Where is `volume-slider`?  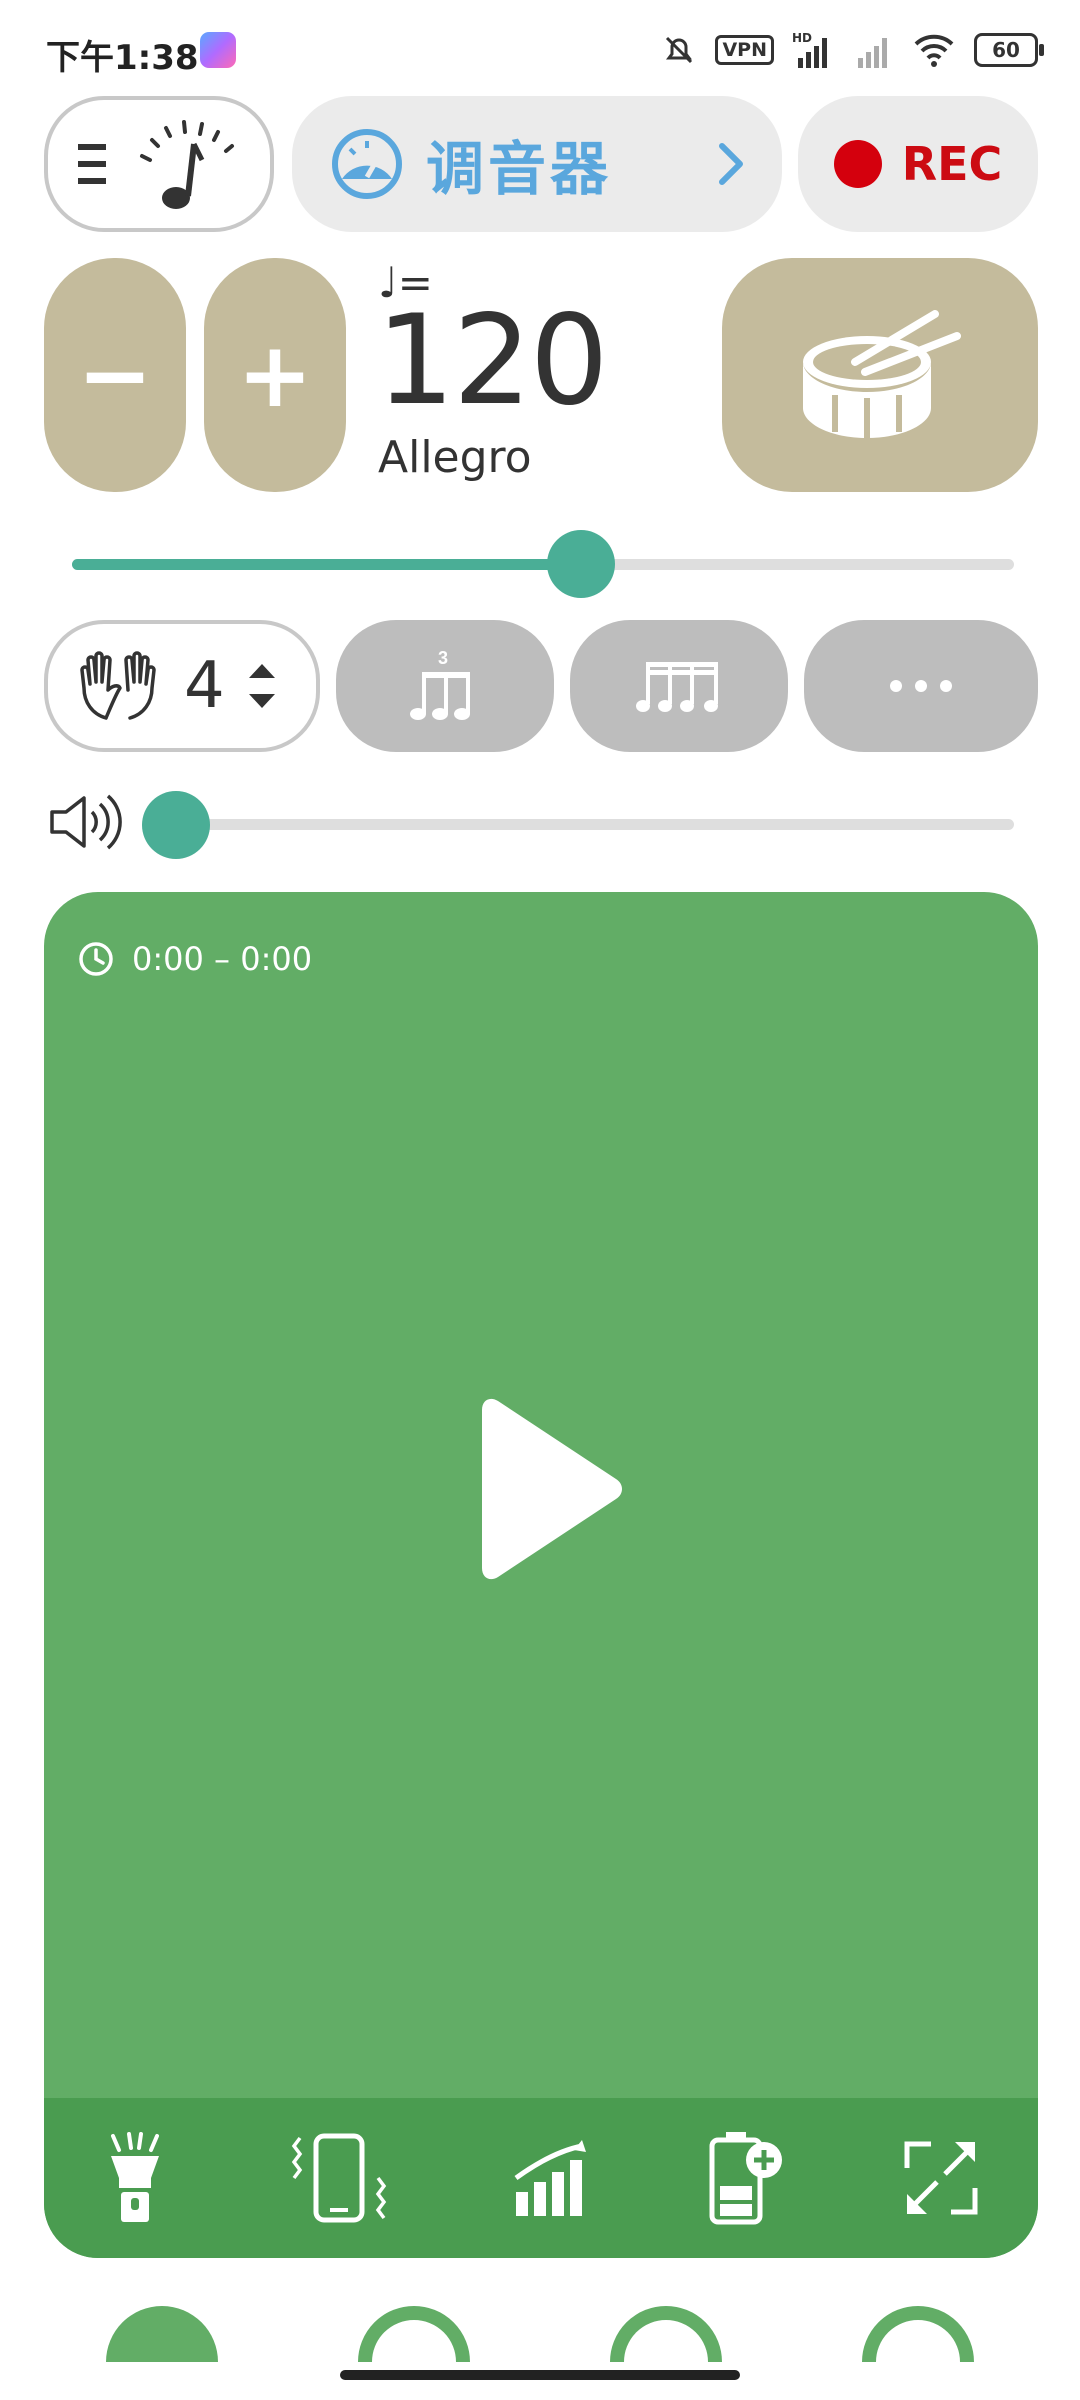
volume-slider is located at coordinates (578, 825).